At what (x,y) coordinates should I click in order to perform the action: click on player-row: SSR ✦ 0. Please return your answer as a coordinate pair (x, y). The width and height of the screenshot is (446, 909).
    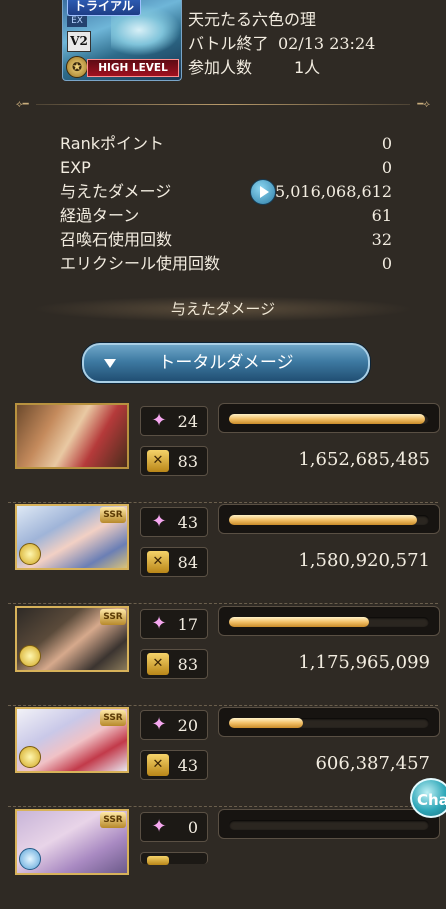
    Looking at the image, I should click on (223, 859).